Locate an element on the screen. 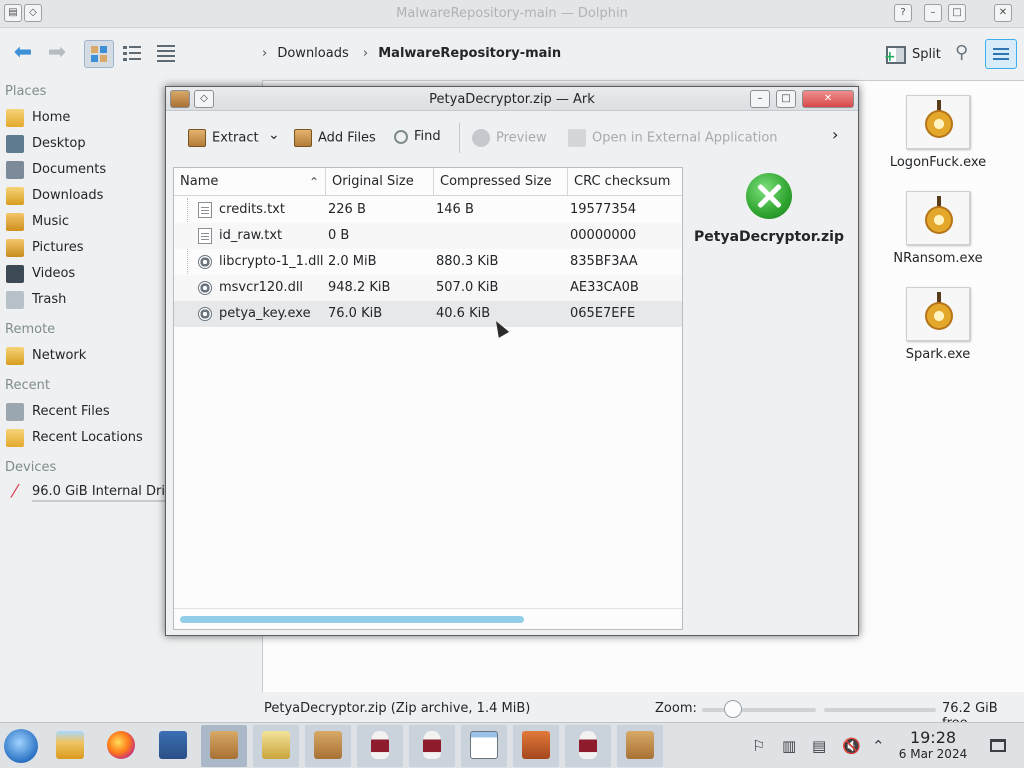 The height and width of the screenshot is (768, 1024). hamburger-menu-button is located at coordinates (1001, 54).